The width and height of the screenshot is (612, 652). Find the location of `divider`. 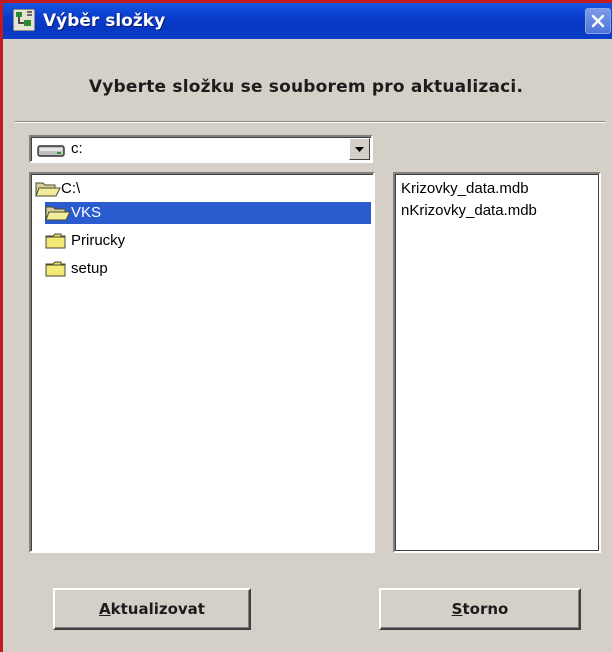

divider is located at coordinates (310, 122).